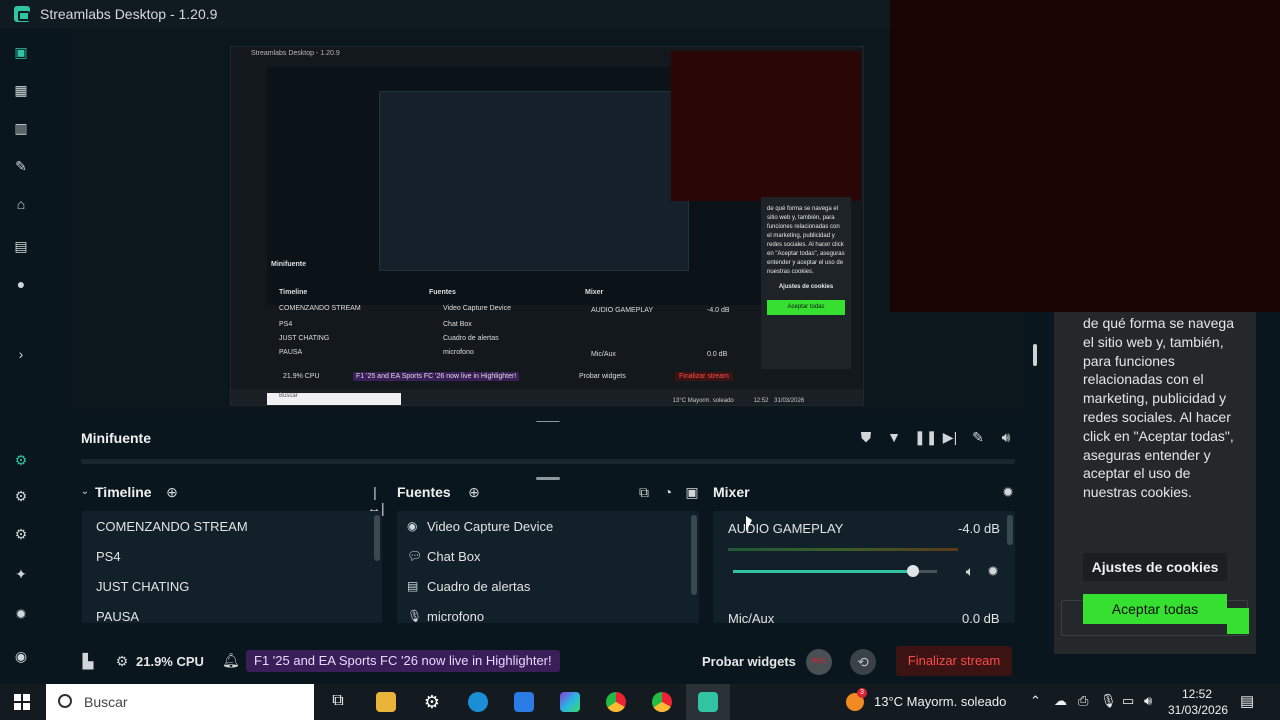 The height and width of the screenshot is (720, 1280). Describe the element at coordinates (616, 702) in the screenshot. I see `chrome-icon` at that location.